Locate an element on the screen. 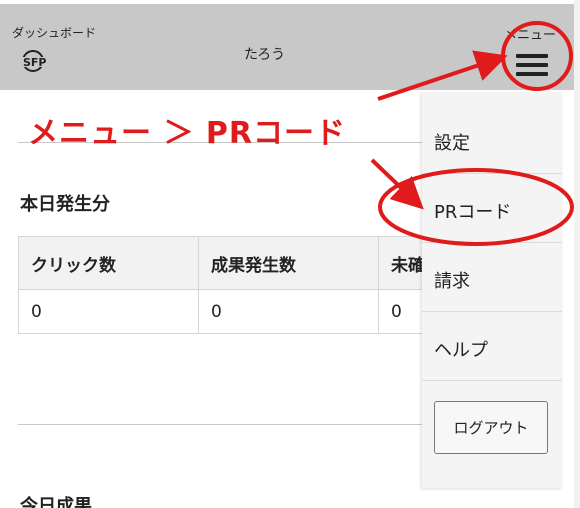  menu-item-billing: 請求 is located at coordinates (492, 278).